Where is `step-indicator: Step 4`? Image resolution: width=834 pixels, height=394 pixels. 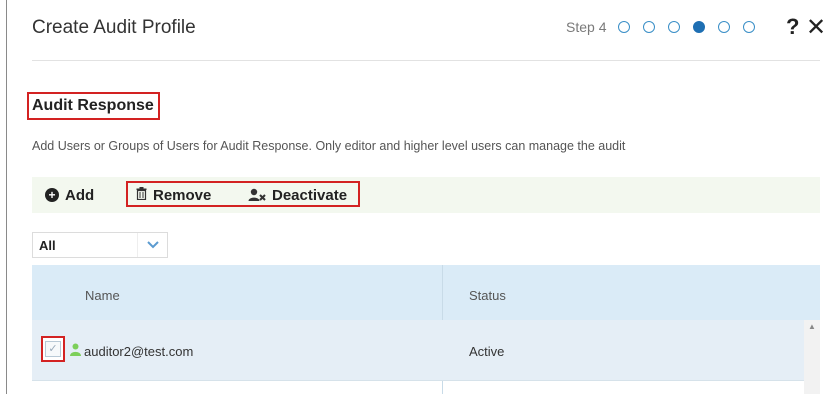 step-indicator: Step 4 is located at coordinates (667, 27).